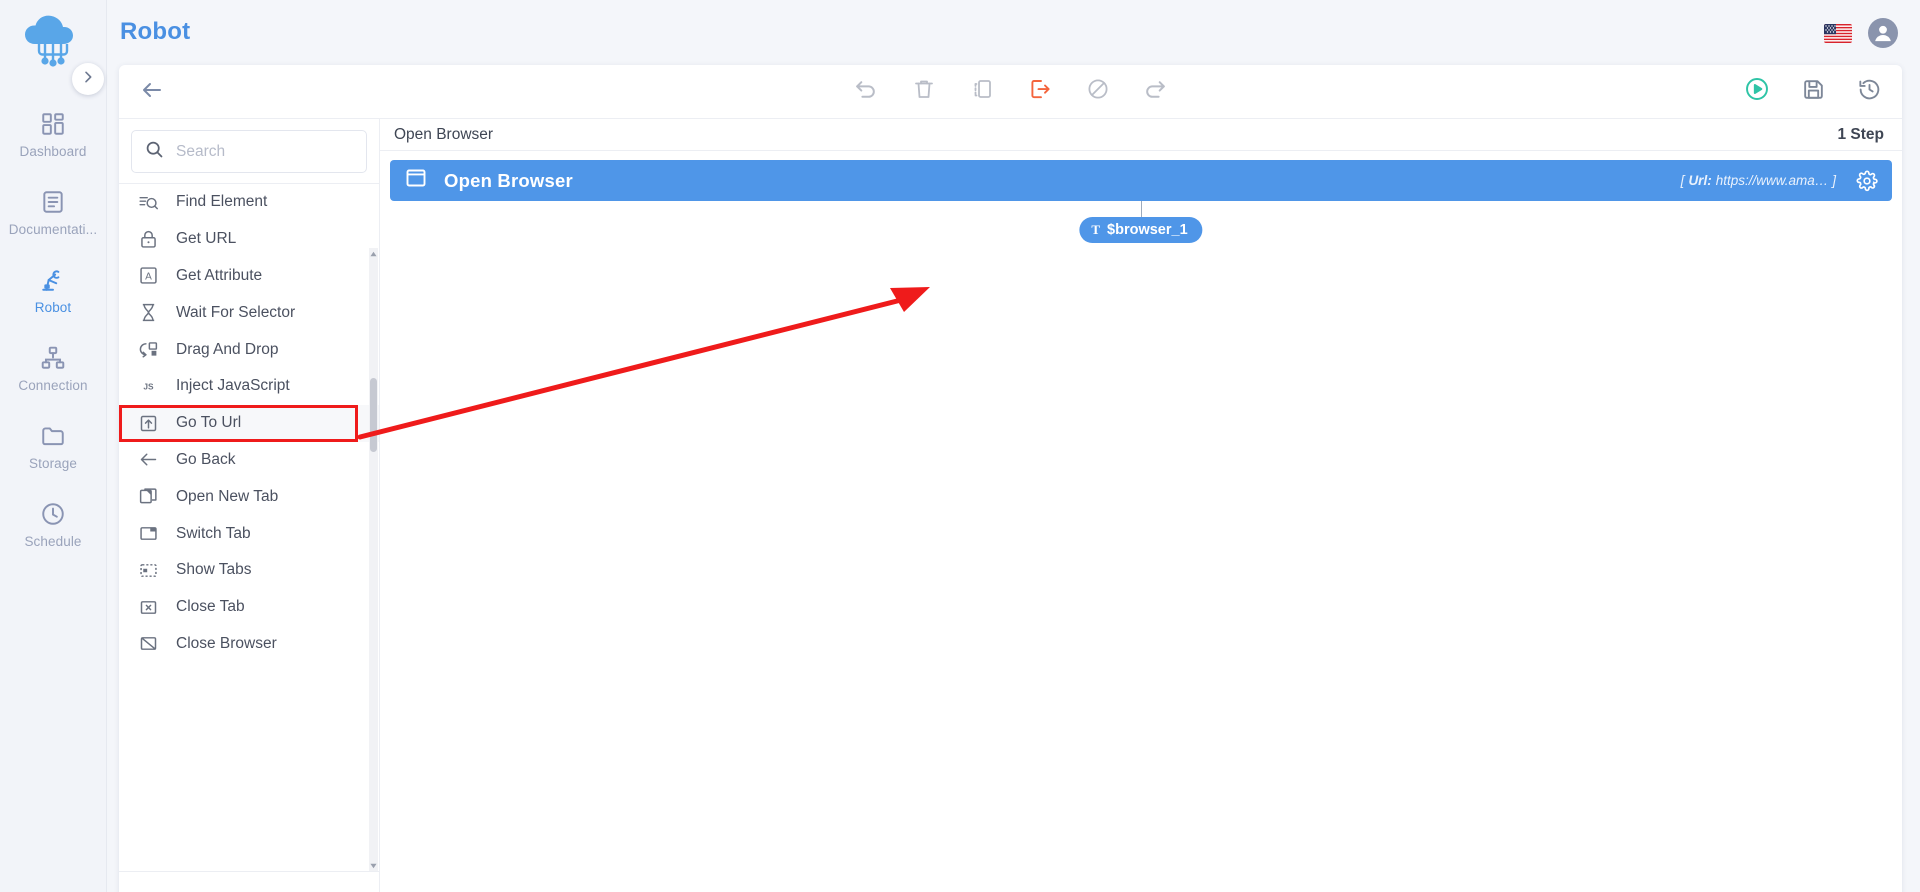 Image resolution: width=1920 pixels, height=892 pixels. Describe the element at coordinates (148, 313) in the screenshot. I see `hourglass-icon` at that location.